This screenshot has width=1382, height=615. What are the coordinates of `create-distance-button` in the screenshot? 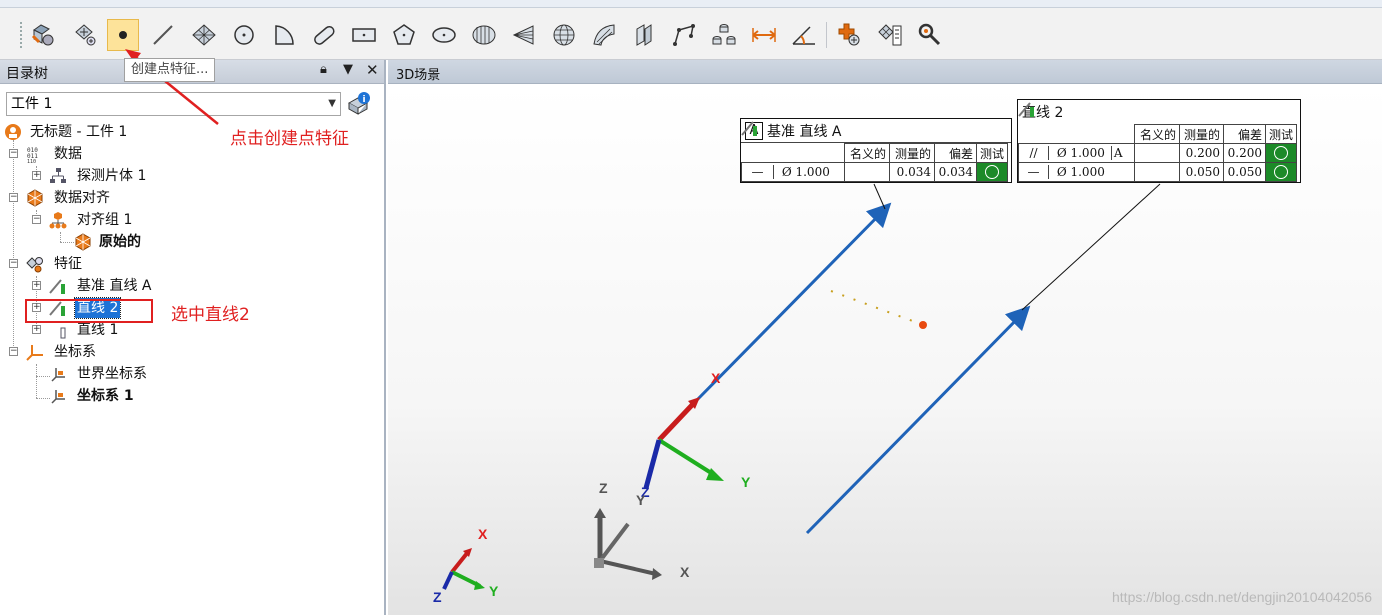 It's located at (764, 35).